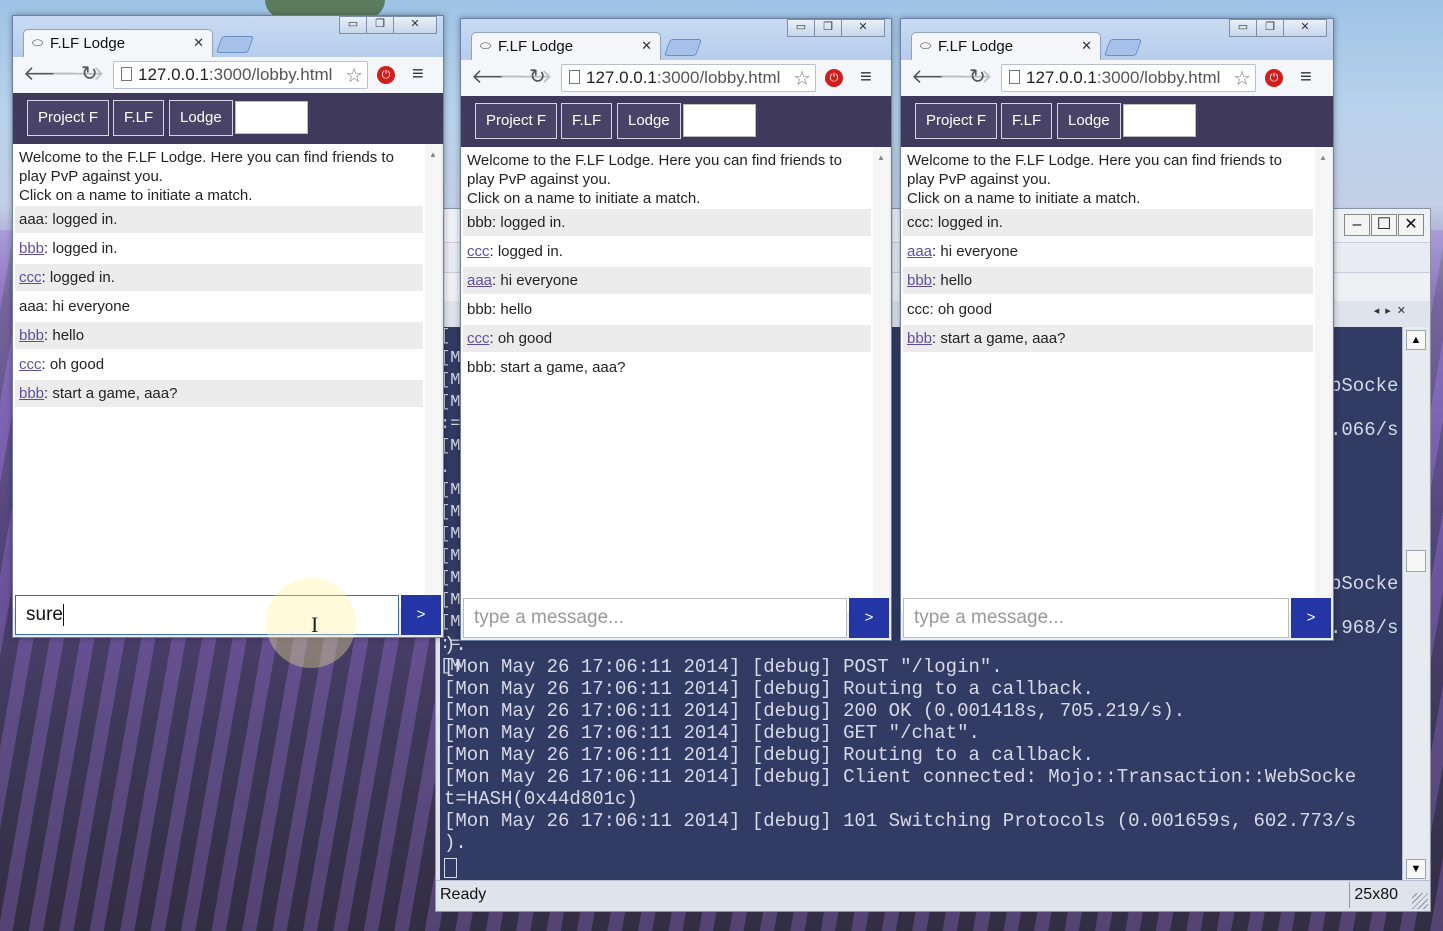 The height and width of the screenshot is (931, 1443). I want to click on chat-message: aaa: hi everyone, so click(1108, 251).